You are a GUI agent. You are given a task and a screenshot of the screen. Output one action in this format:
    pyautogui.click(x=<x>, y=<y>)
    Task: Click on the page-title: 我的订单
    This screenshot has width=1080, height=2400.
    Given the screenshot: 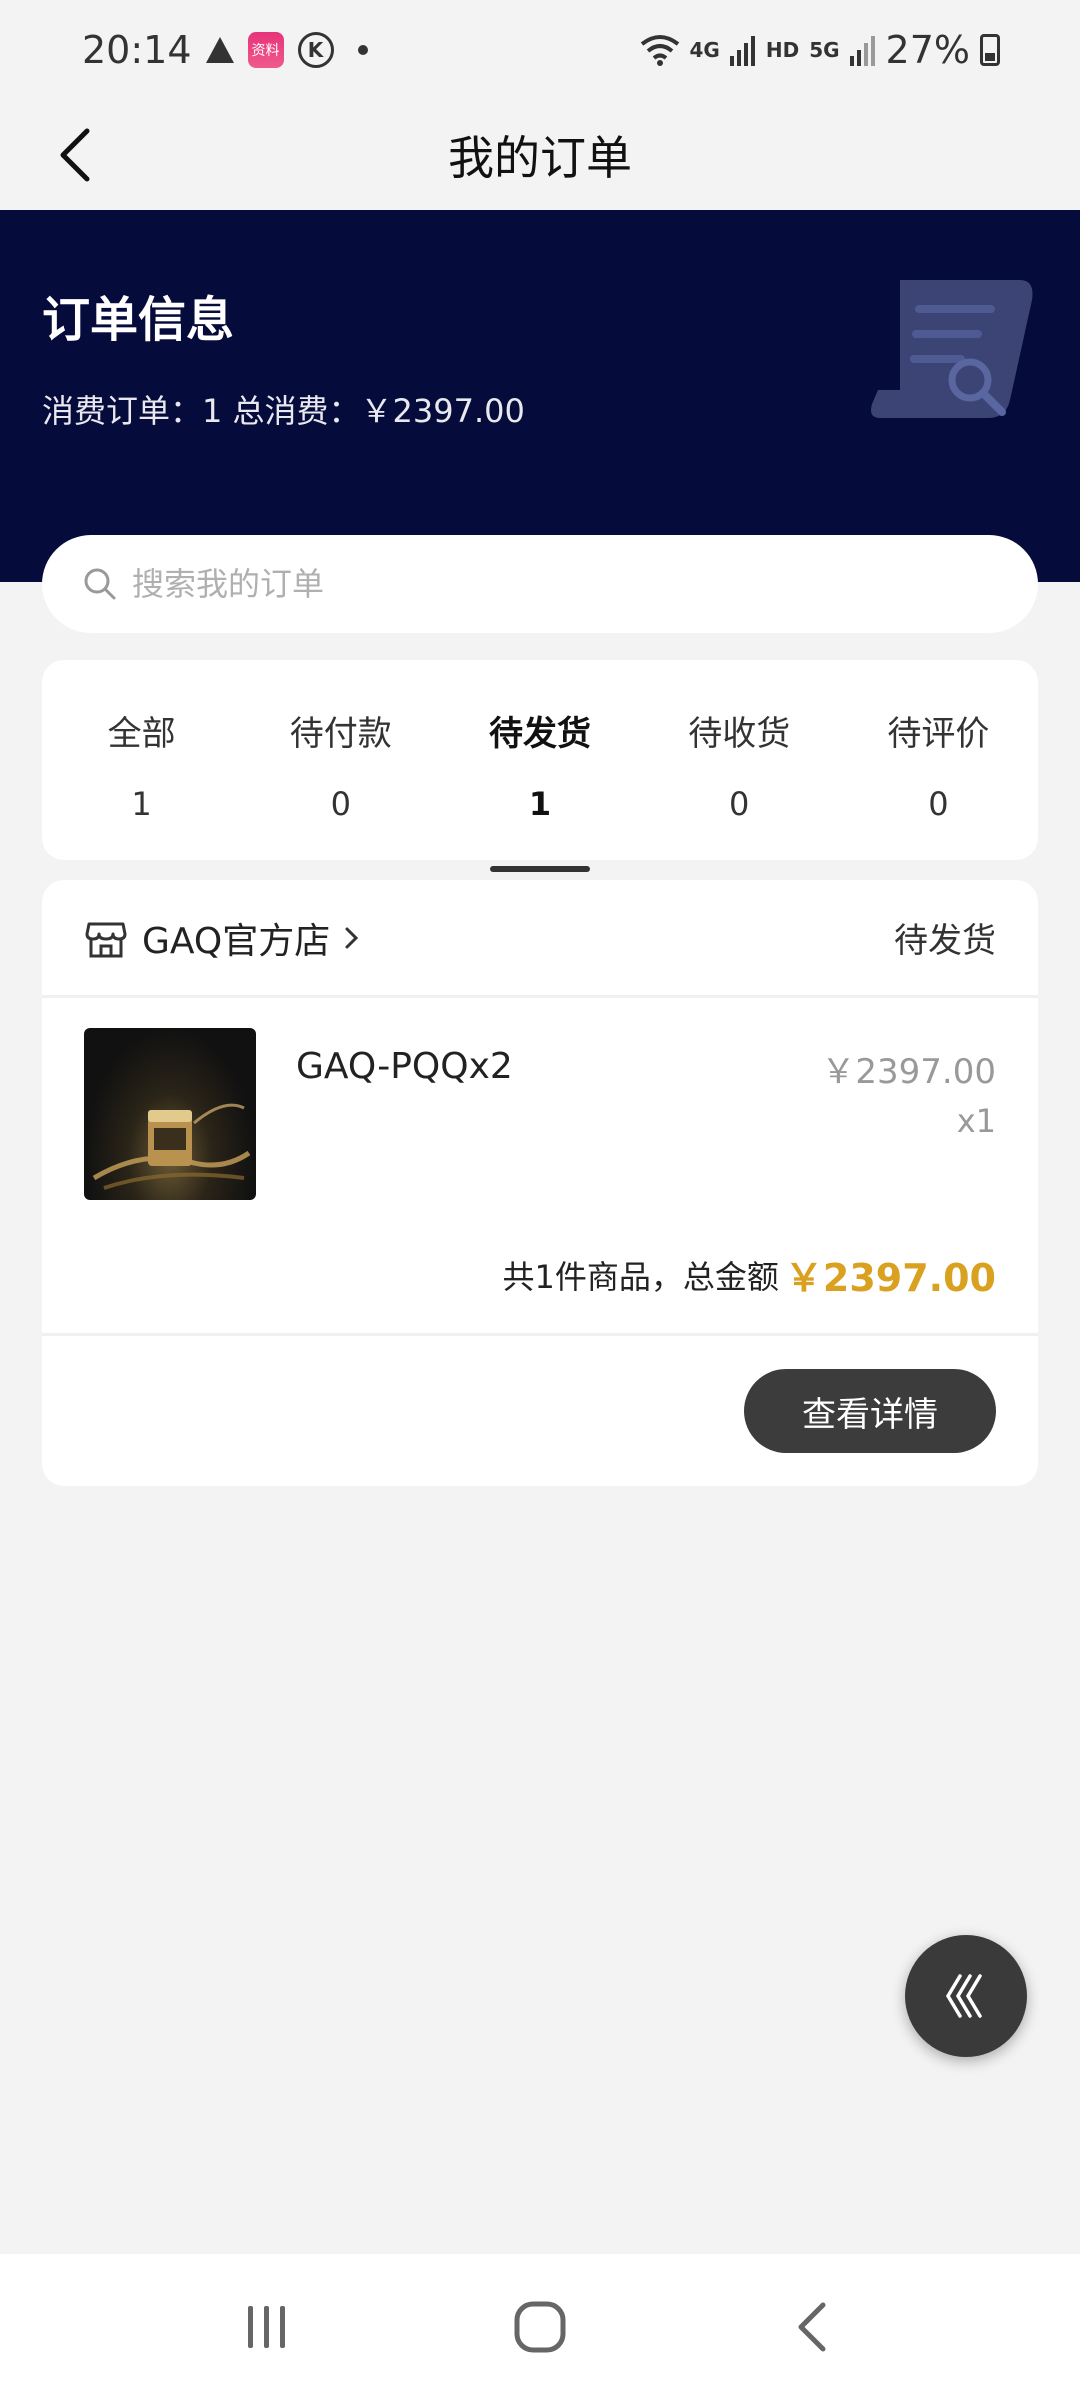 What is the action you would take?
    pyautogui.click(x=540, y=158)
    